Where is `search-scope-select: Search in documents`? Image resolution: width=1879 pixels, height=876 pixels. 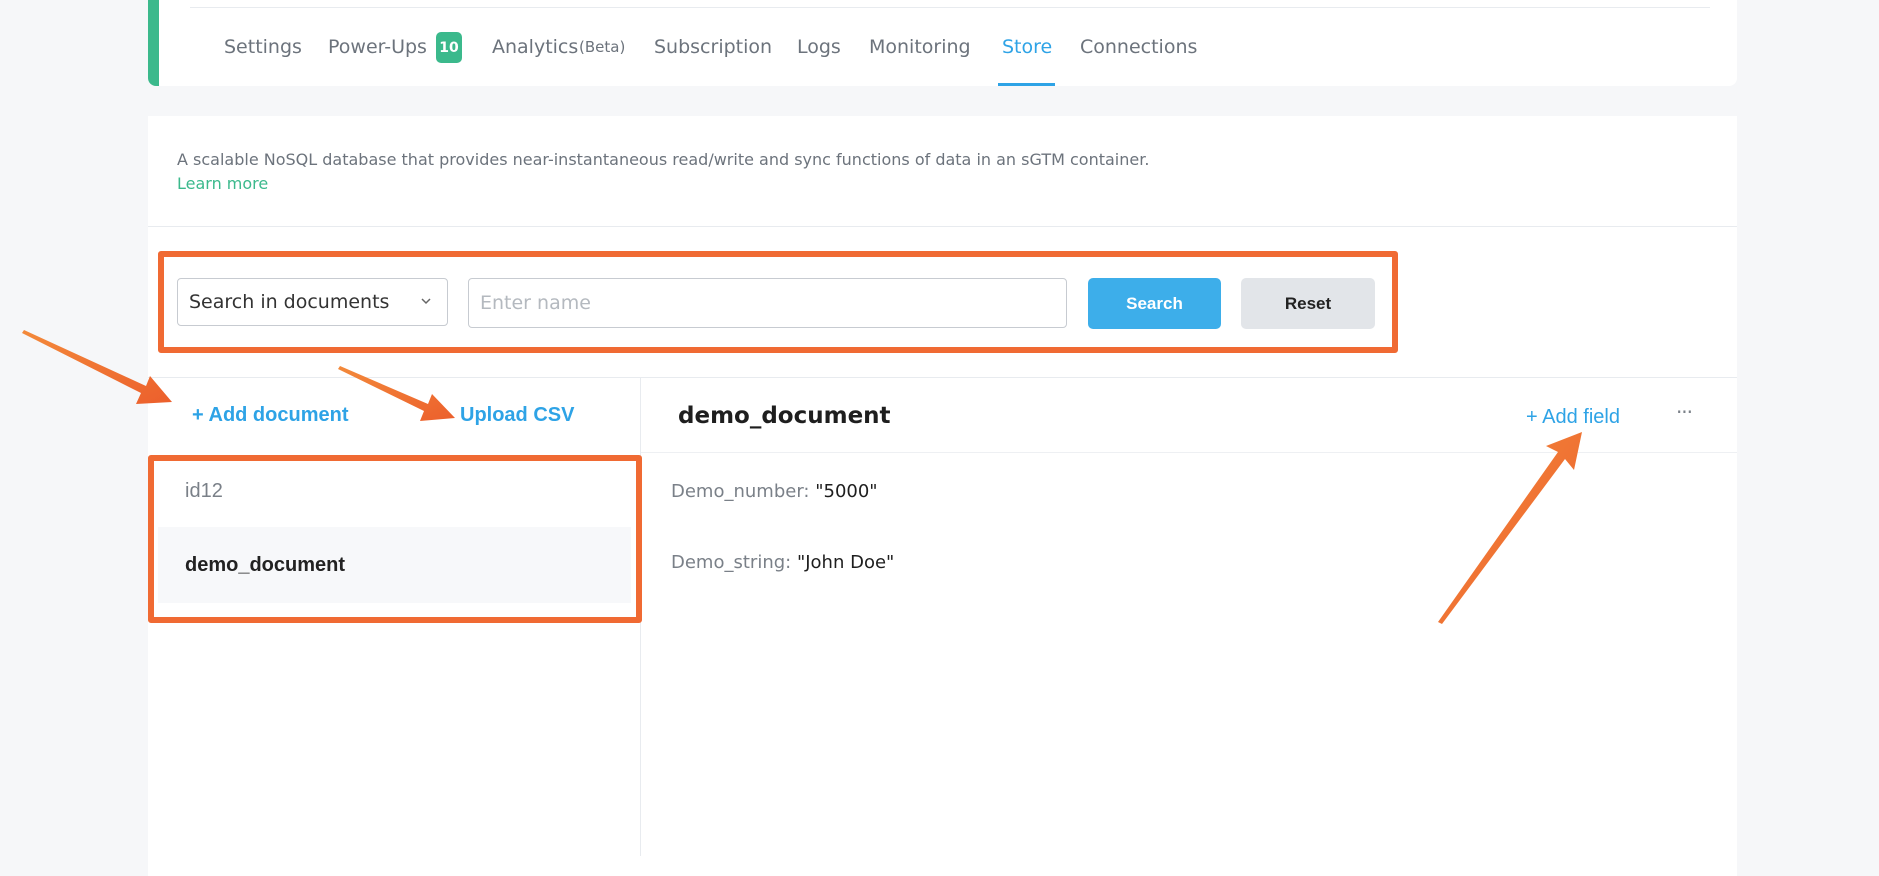 search-scope-select: Search in documents is located at coordinates (312, 302).